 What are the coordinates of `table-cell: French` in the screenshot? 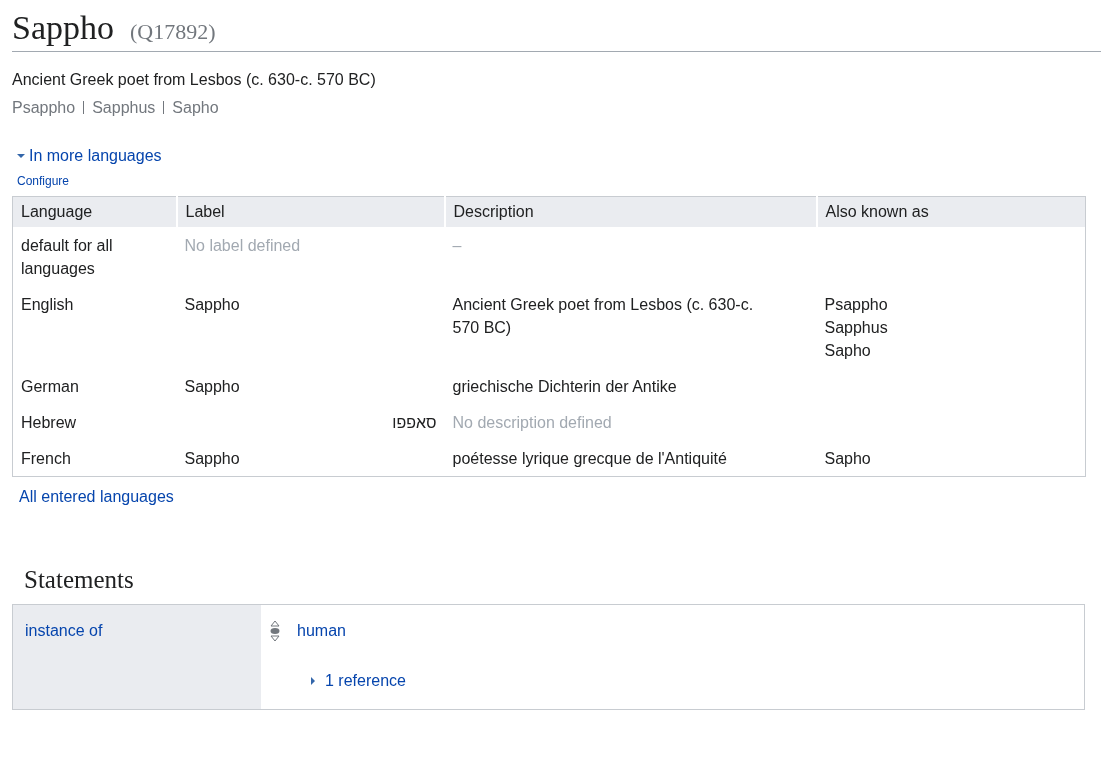 It's located at (94, 458).